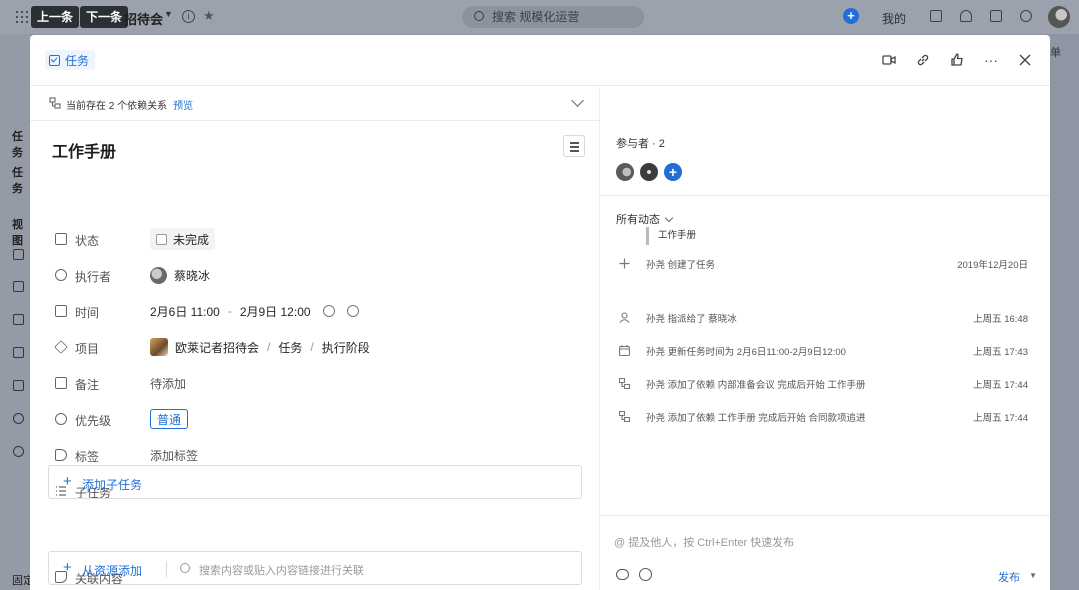 The image size is (1079, 590). I want to click on sidebar-label: 任务, so click(17, 145).